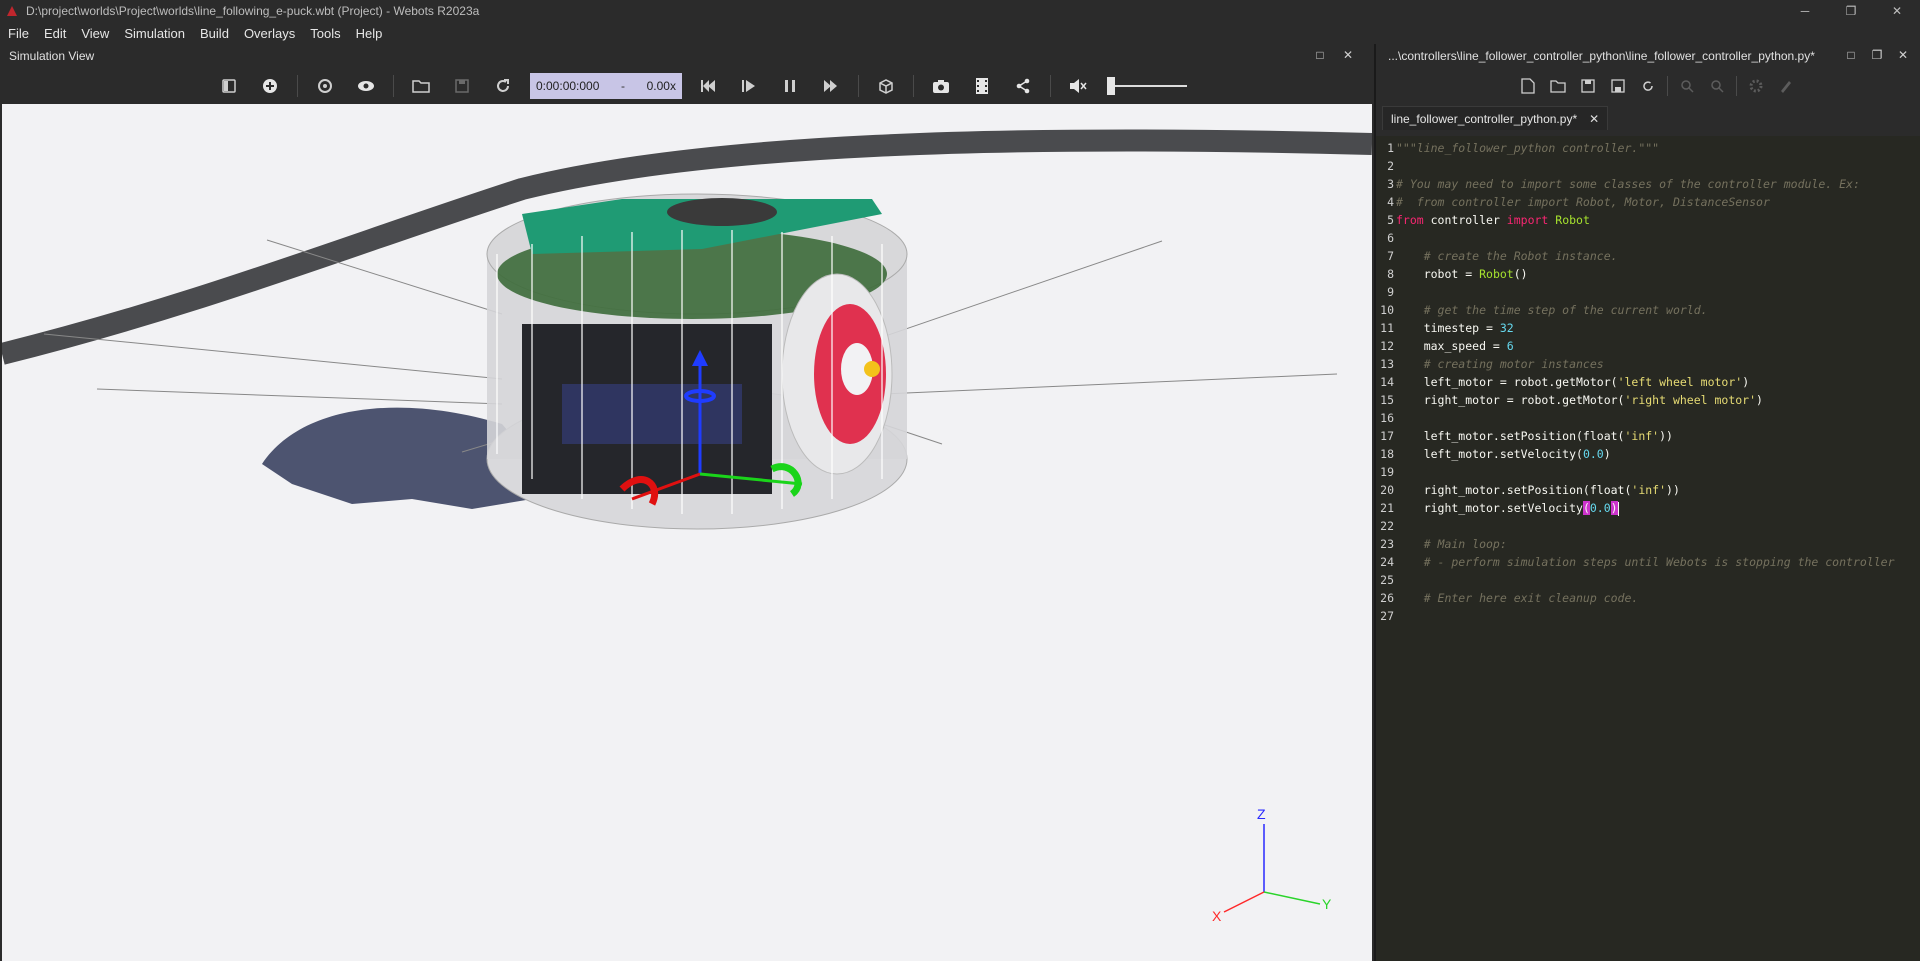 The height and width of the screenshot is (961, 1920). Describe the element at coordinates (1594, 119) in the screenshot. I see `close-tab-icon: ✕` at that location.